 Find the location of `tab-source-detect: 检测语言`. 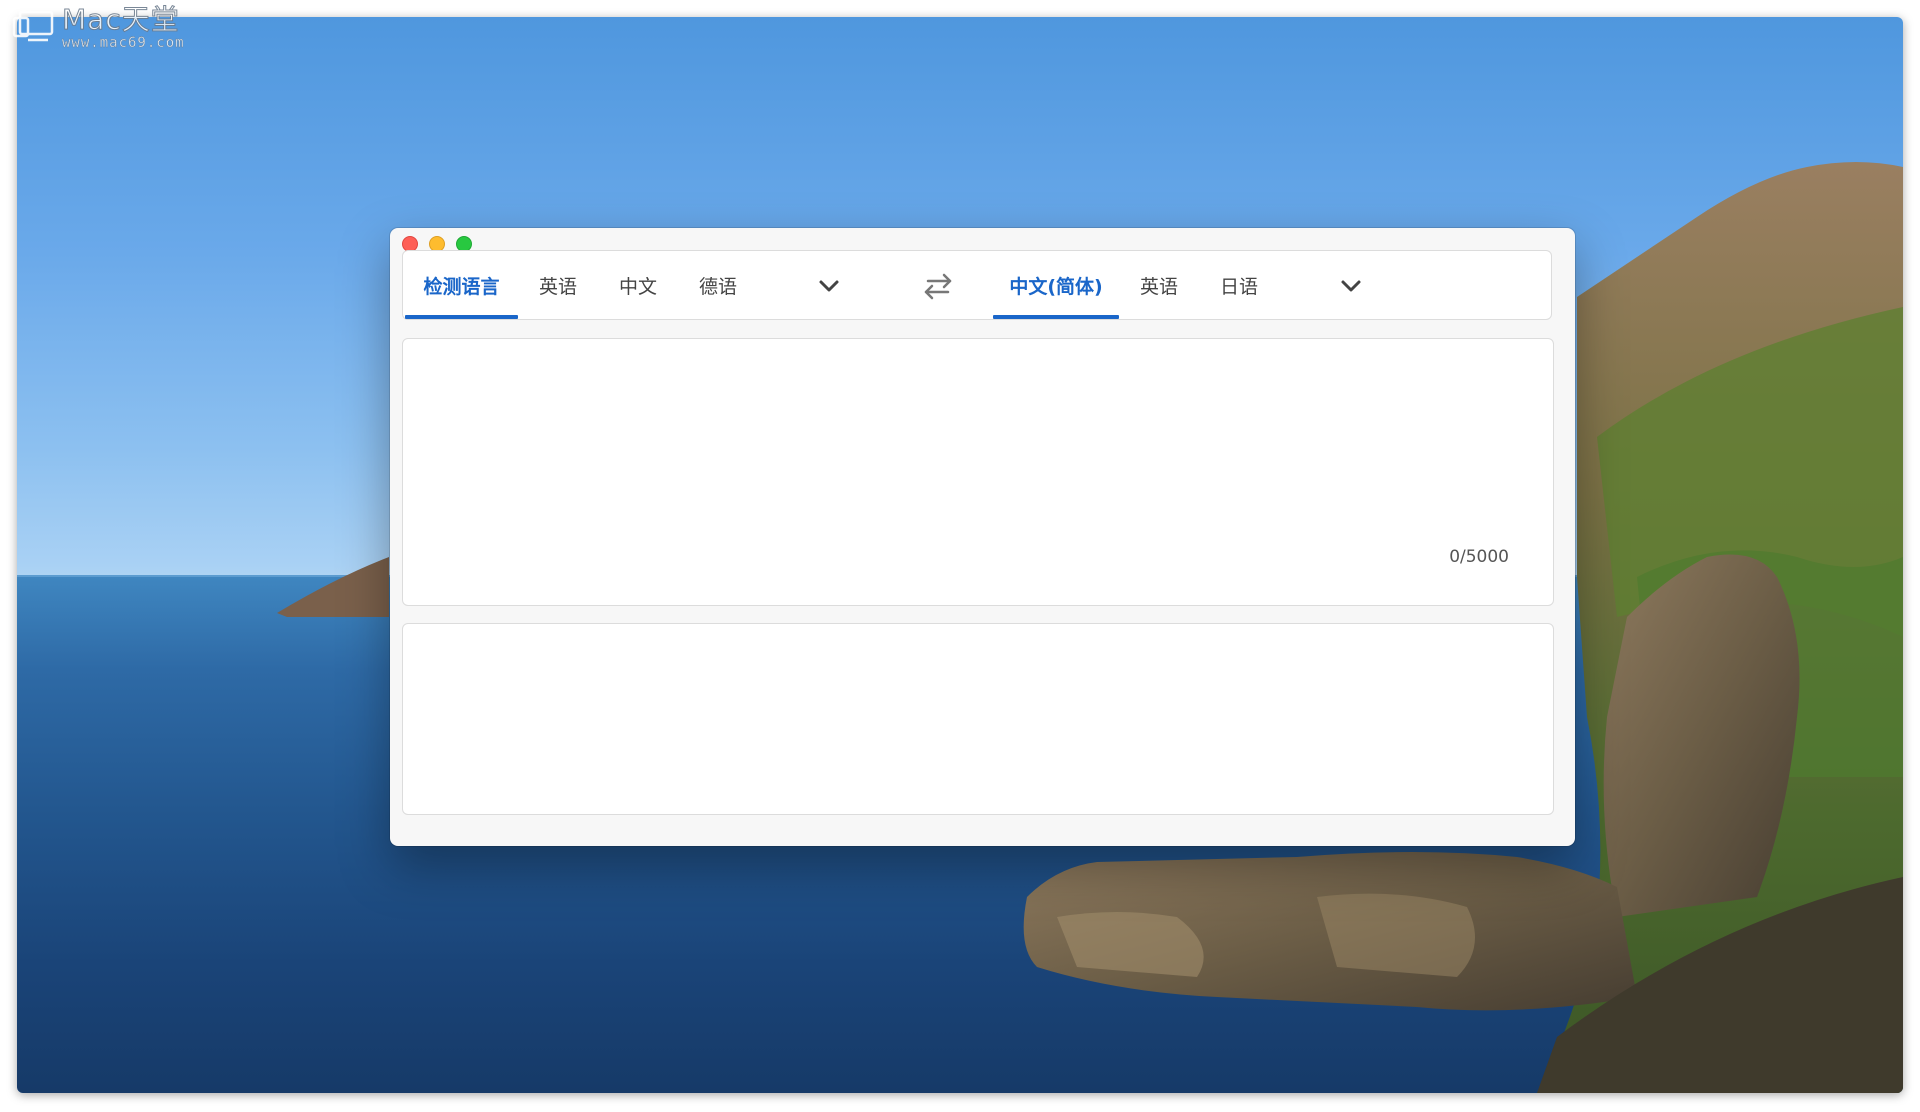

tab-source-detect: 检测语言 is located at coordinates (461, 285).